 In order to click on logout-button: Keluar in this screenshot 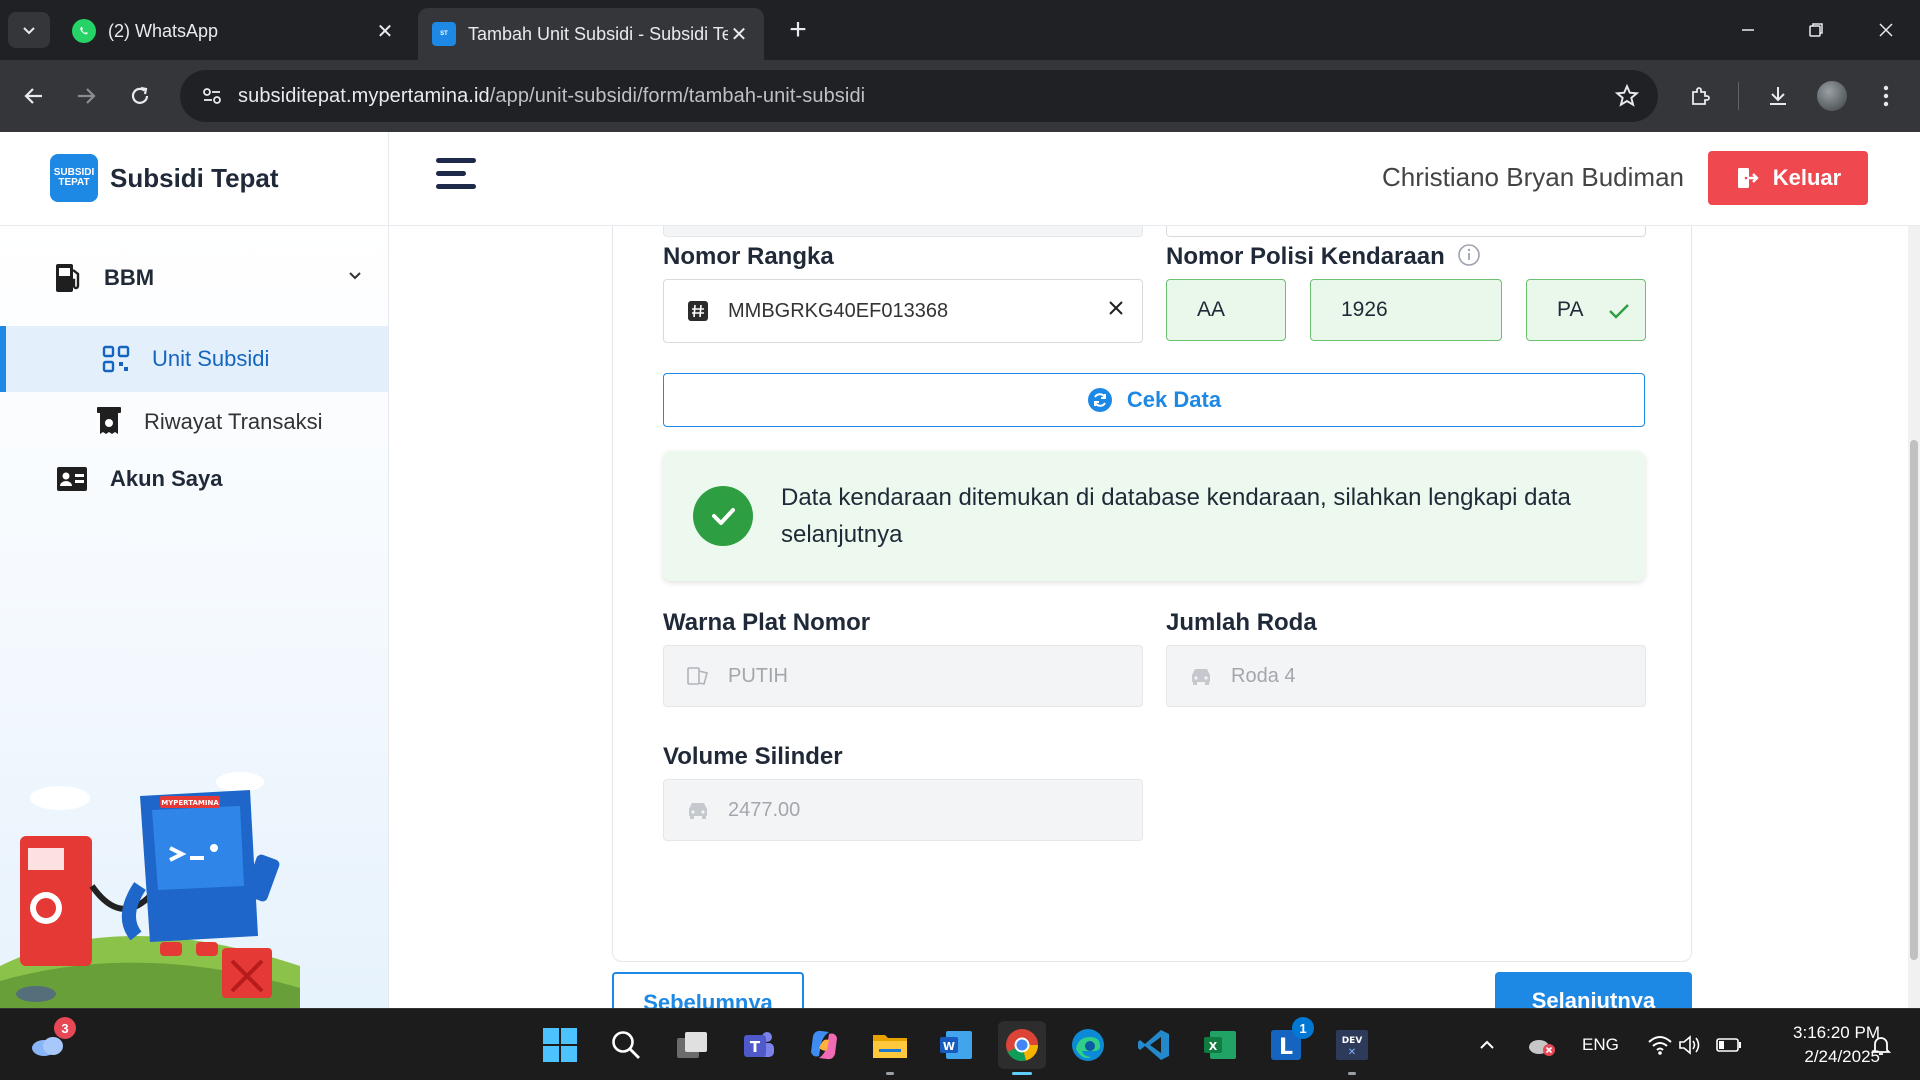, I will do `click(1788, 178)`.